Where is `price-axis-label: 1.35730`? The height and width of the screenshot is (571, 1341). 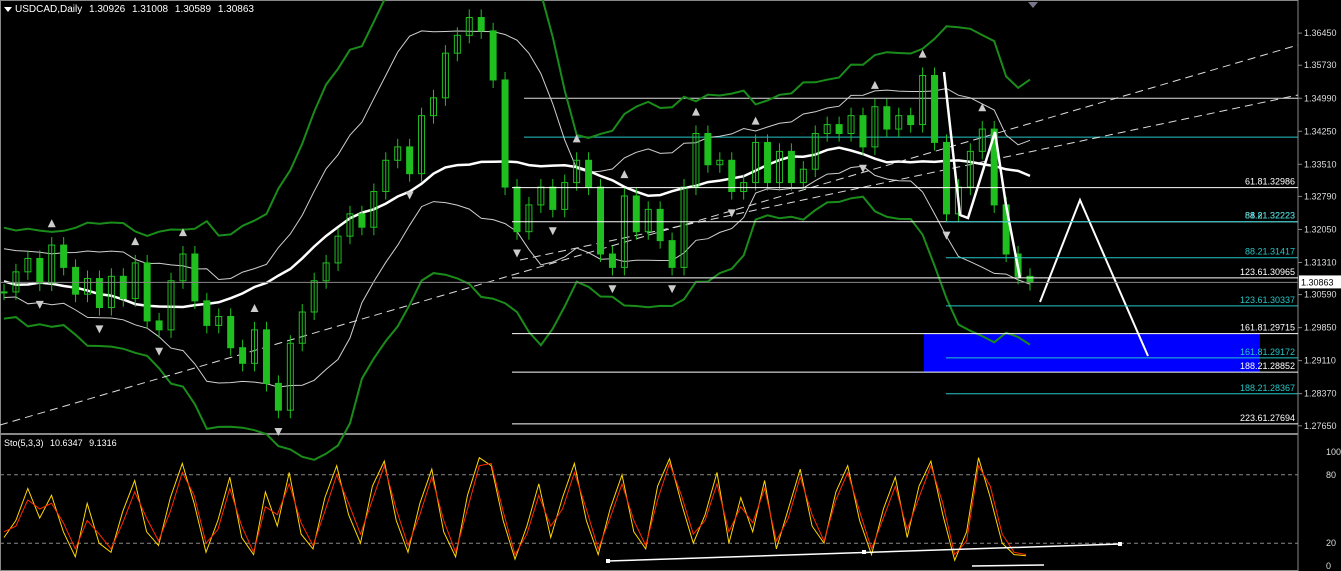 price-axis-label: 1.35730 is located at coordinates (1320, 65).